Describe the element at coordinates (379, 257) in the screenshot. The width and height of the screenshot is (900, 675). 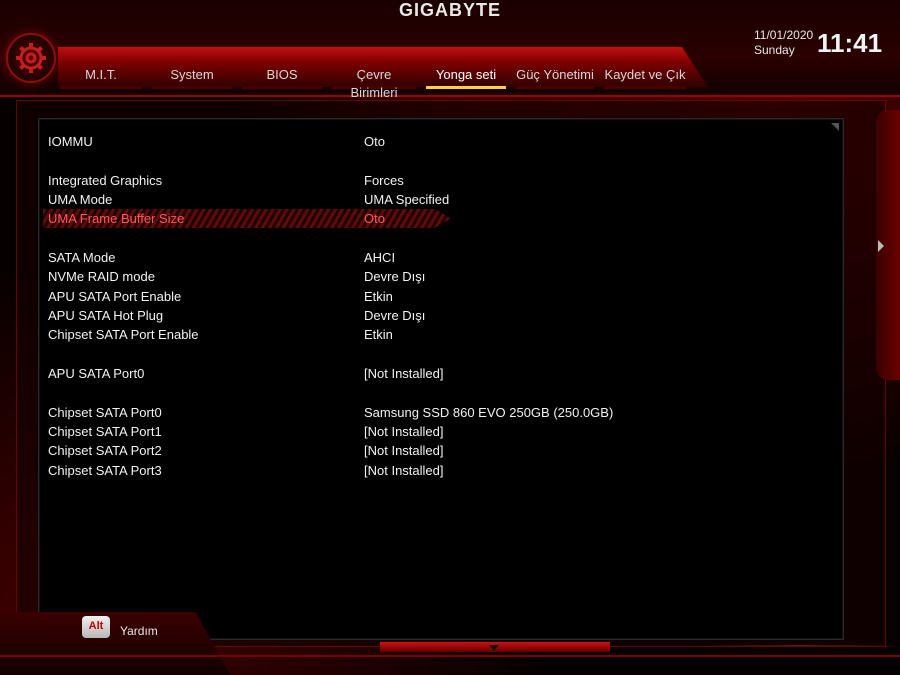
I see `setting-value: AHCI` at that location.